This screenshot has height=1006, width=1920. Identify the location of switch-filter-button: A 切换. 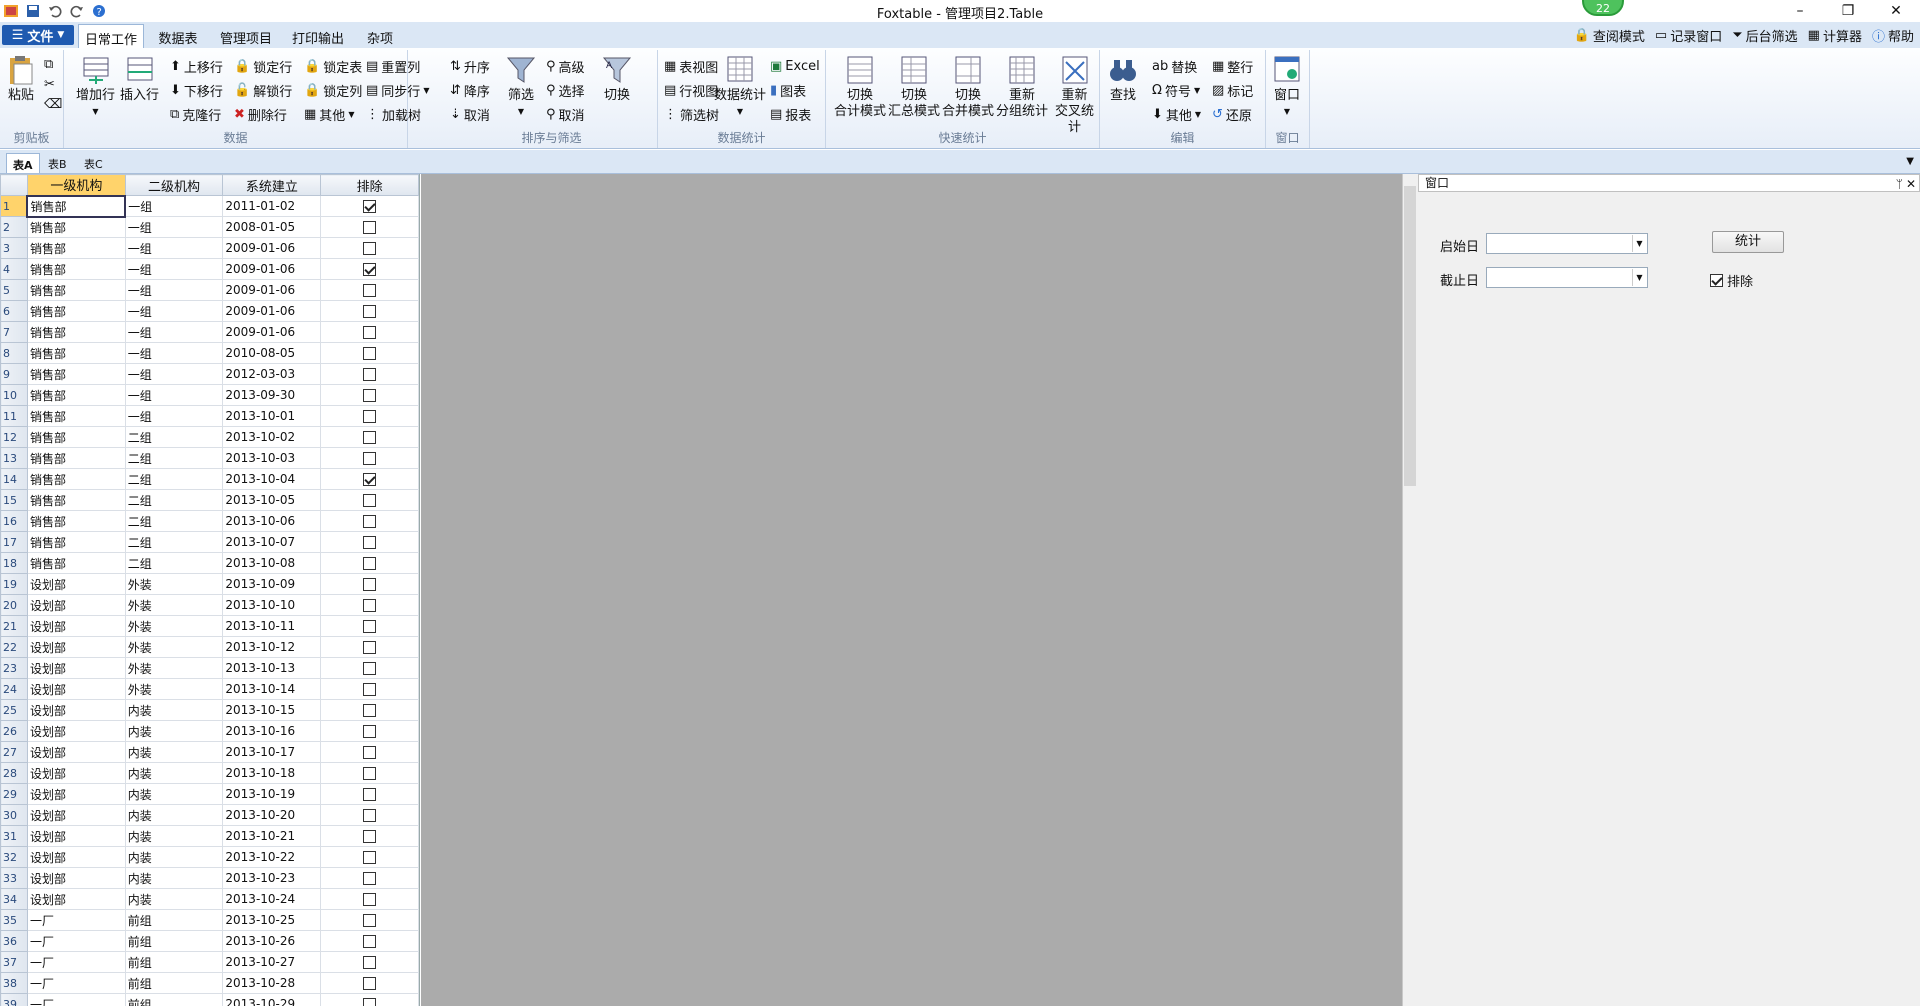
(617, 79).